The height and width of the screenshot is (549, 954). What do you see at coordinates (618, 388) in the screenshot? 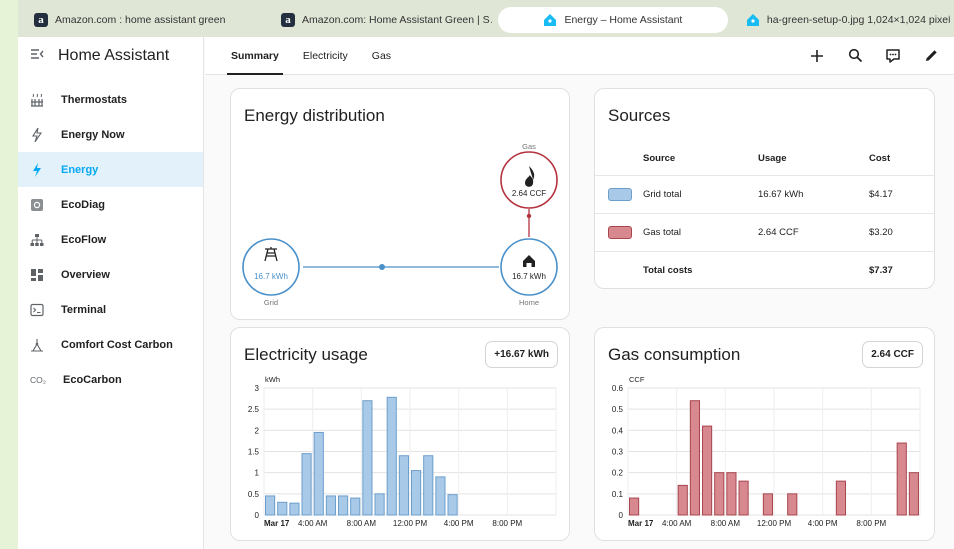
I see `y-tick-label: 0.6` at bounding box center [618, 388].